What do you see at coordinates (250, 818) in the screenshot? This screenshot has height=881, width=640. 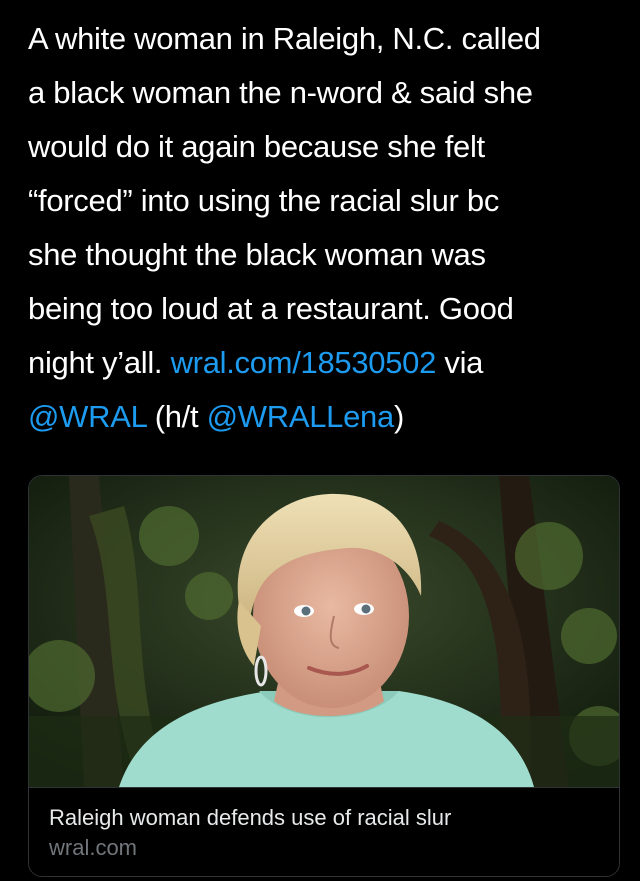 I see `card-title: Raleigh woman defends use of racial slur` at bounding box center [250, 818].